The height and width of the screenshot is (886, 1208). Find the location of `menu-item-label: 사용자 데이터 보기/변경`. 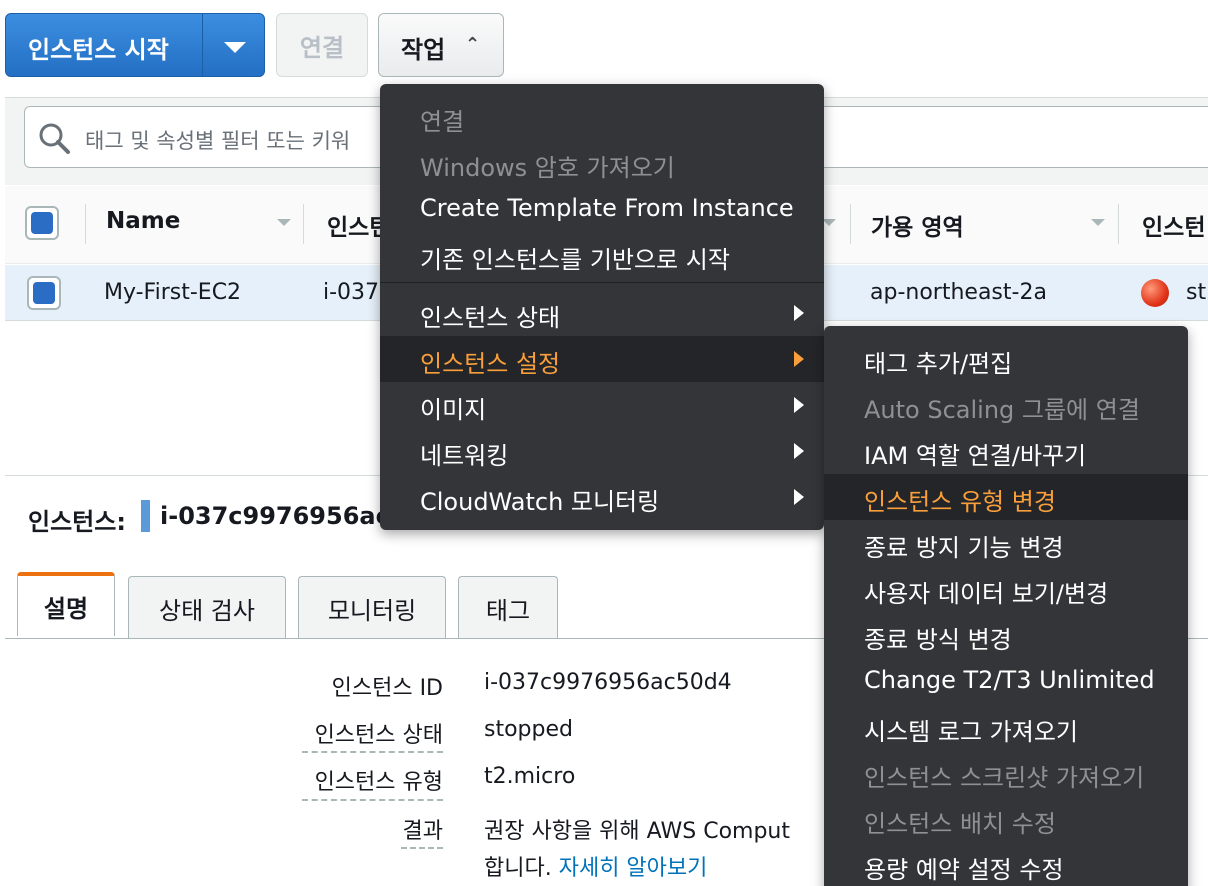

menu-item-label: 사용자 데이터 보기/변경 is located at coordinates (986, 594).